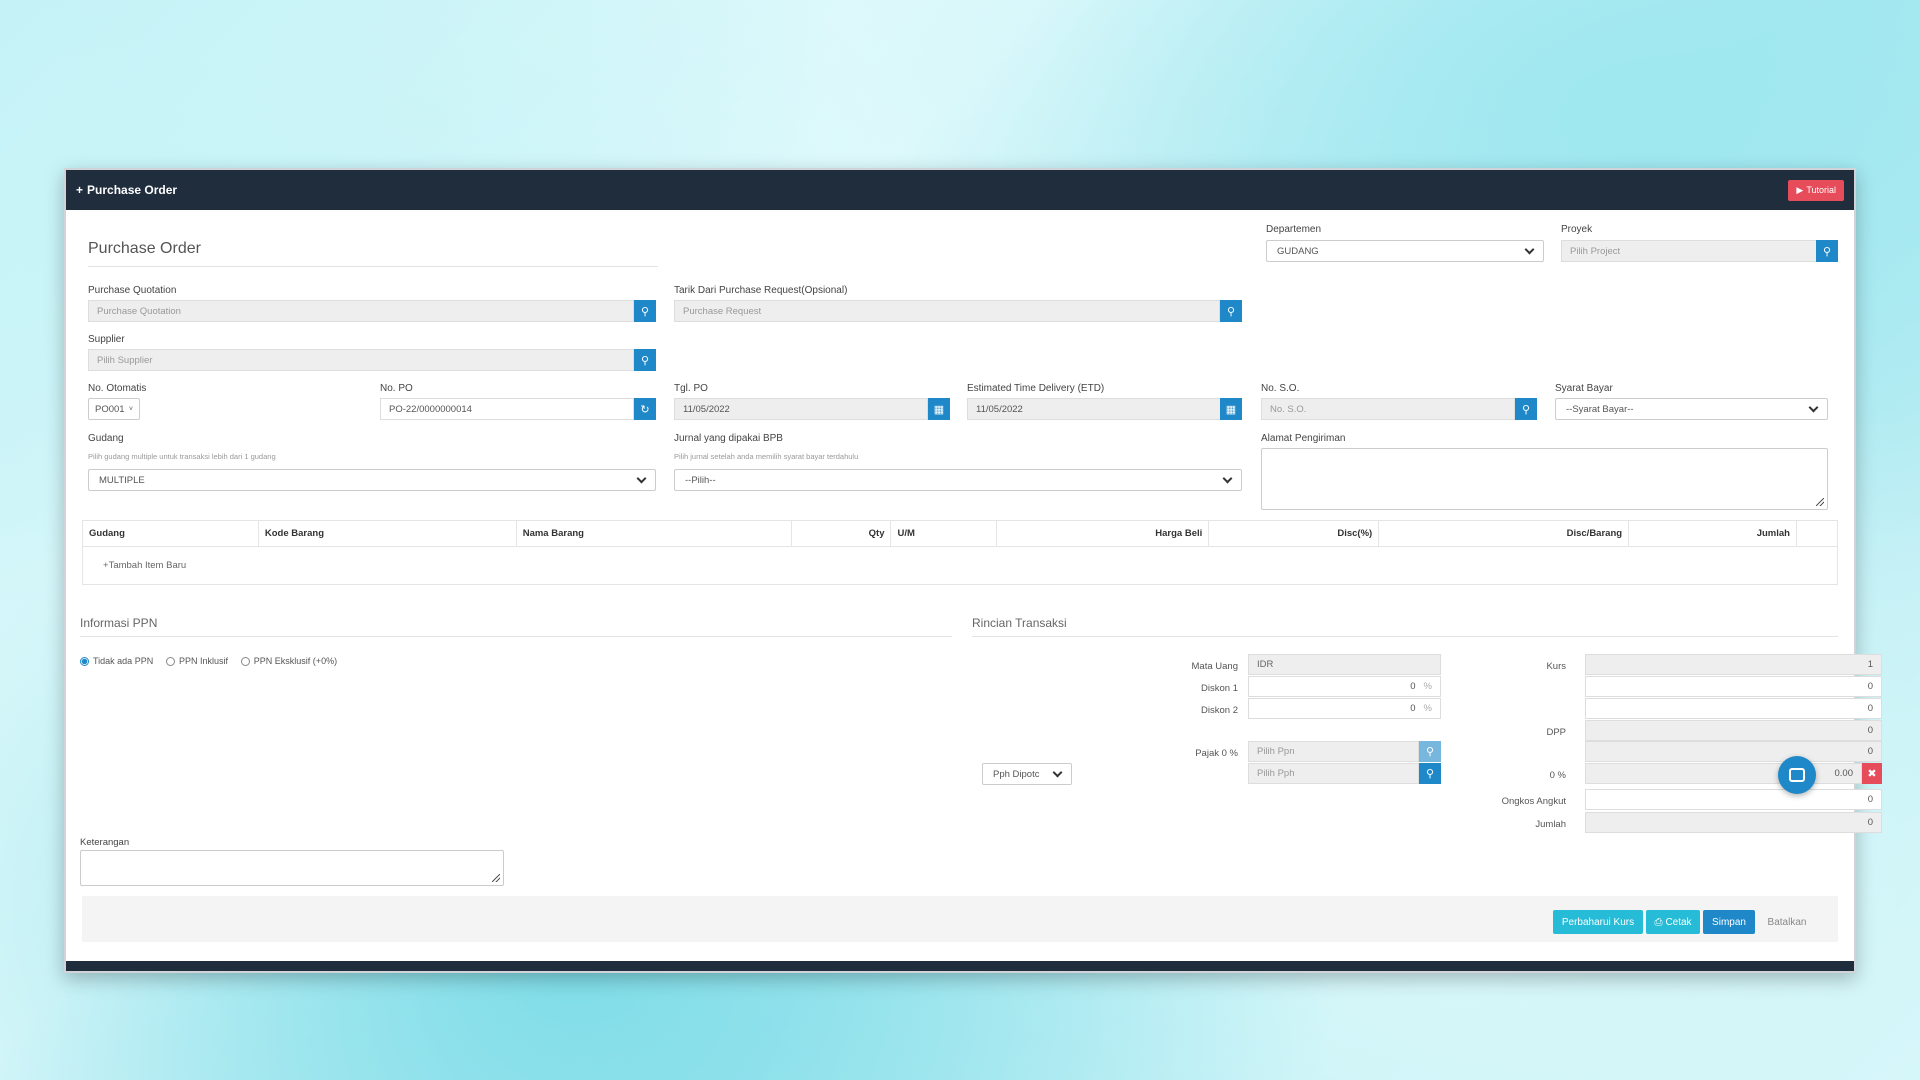 This screenshot has height=1080, width=1920. Describe the element at coordinates (947, 311) in the screenshot. I see `purchase-request-input: Purchase Request` at that location.